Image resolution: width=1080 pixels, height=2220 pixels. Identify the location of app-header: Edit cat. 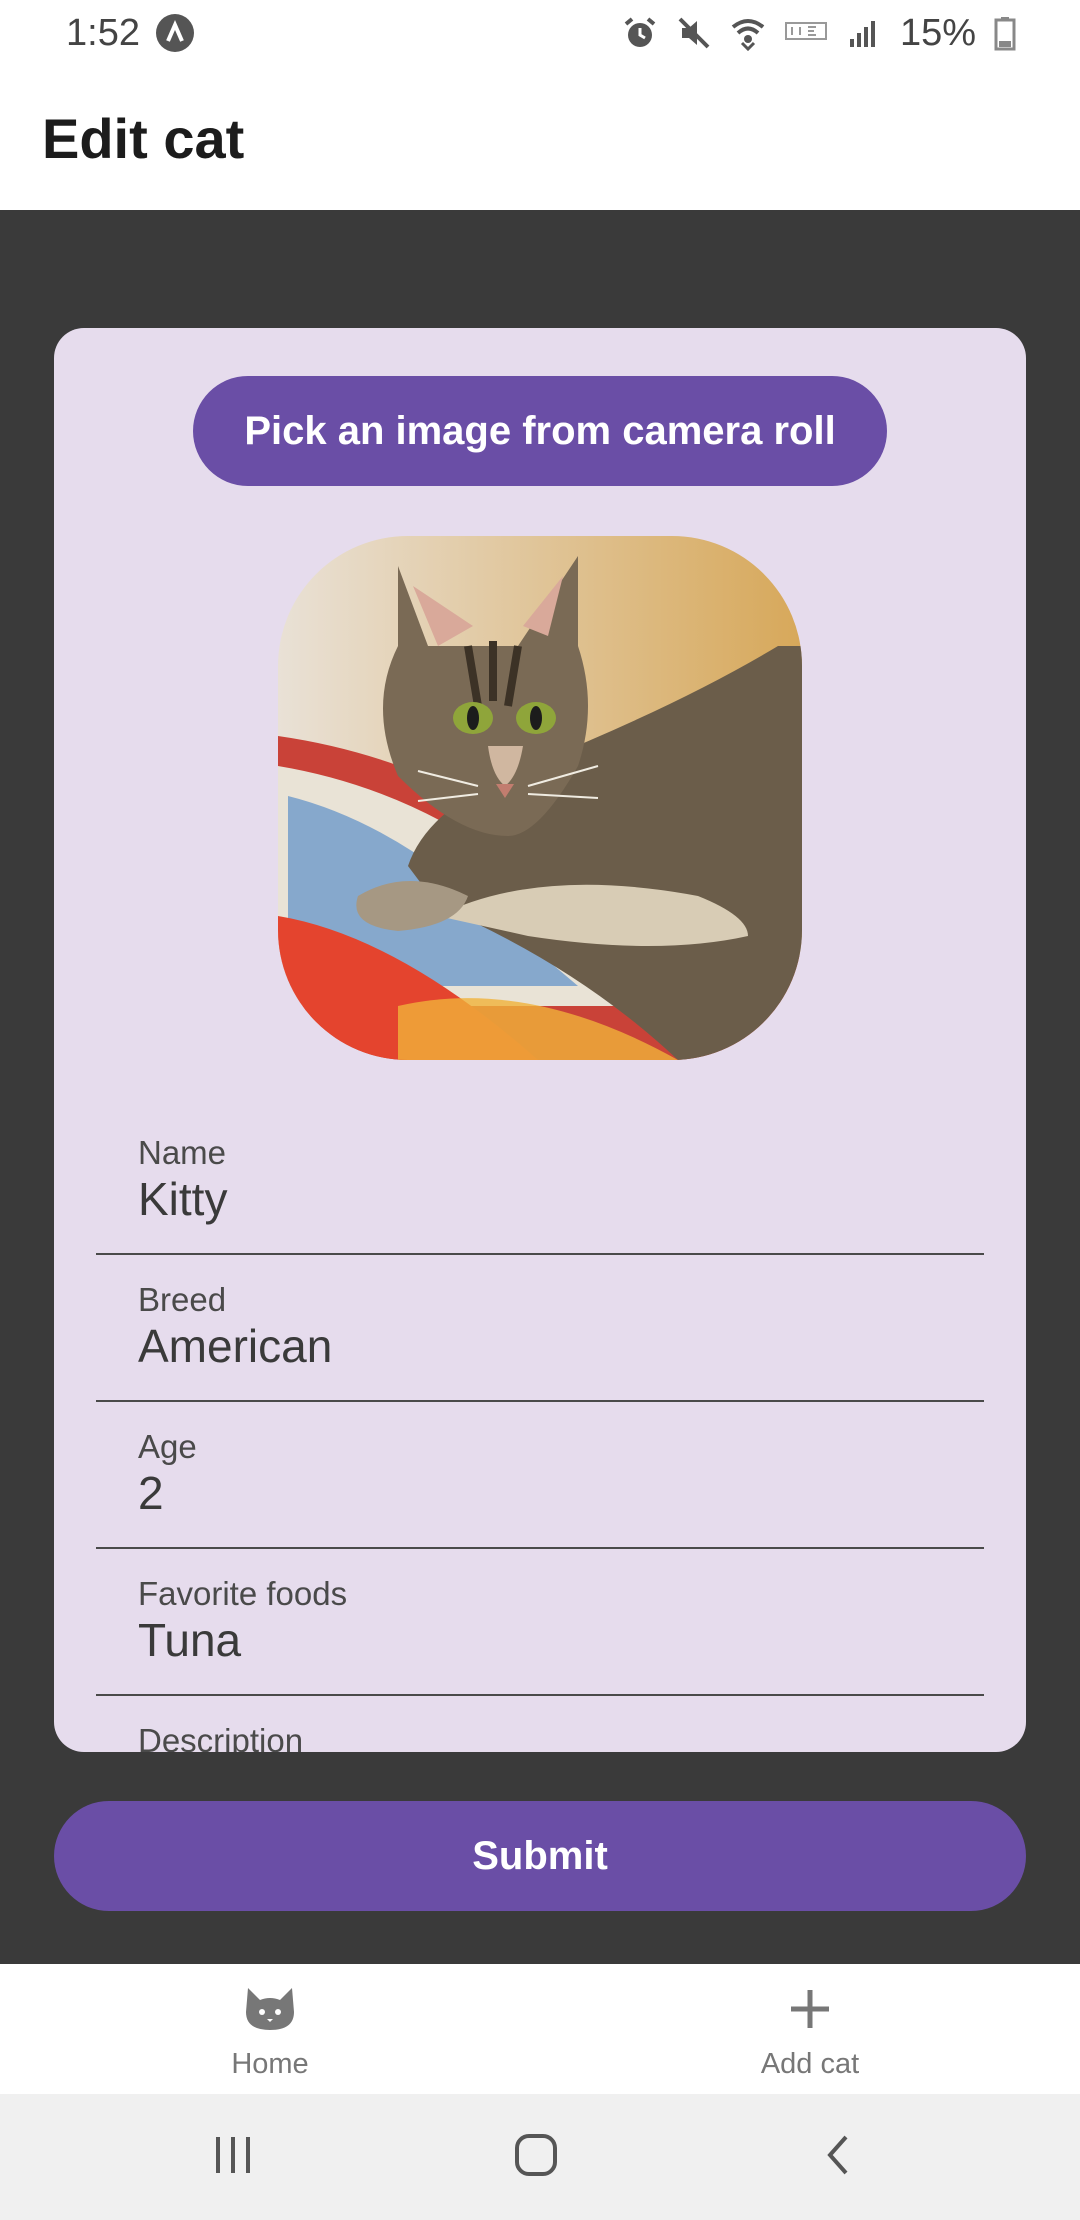
(540, 138).